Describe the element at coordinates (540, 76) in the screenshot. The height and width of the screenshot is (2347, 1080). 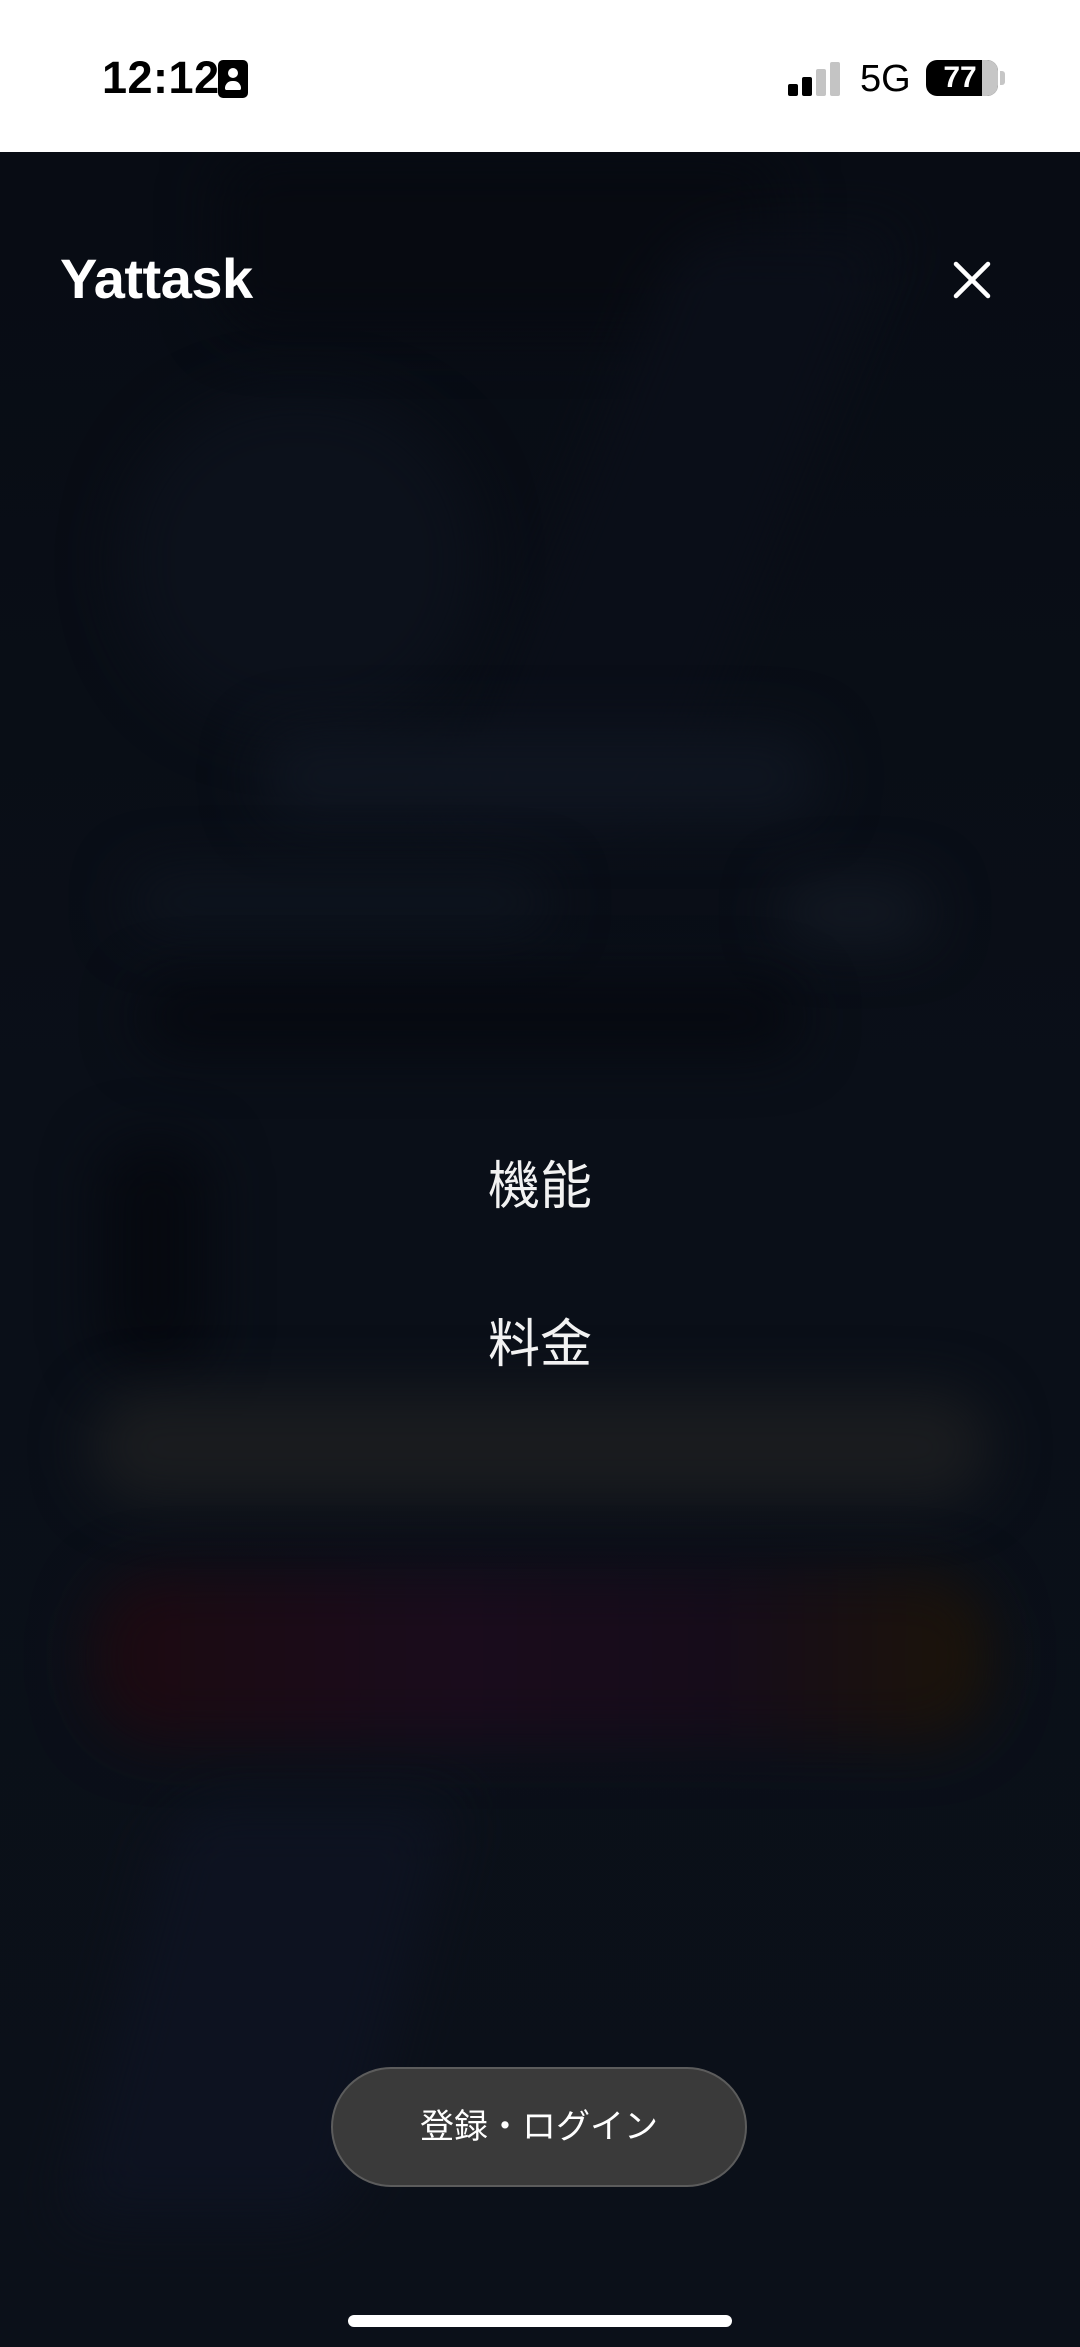
I see `status-bar: 12:12 5G 77` at that location.